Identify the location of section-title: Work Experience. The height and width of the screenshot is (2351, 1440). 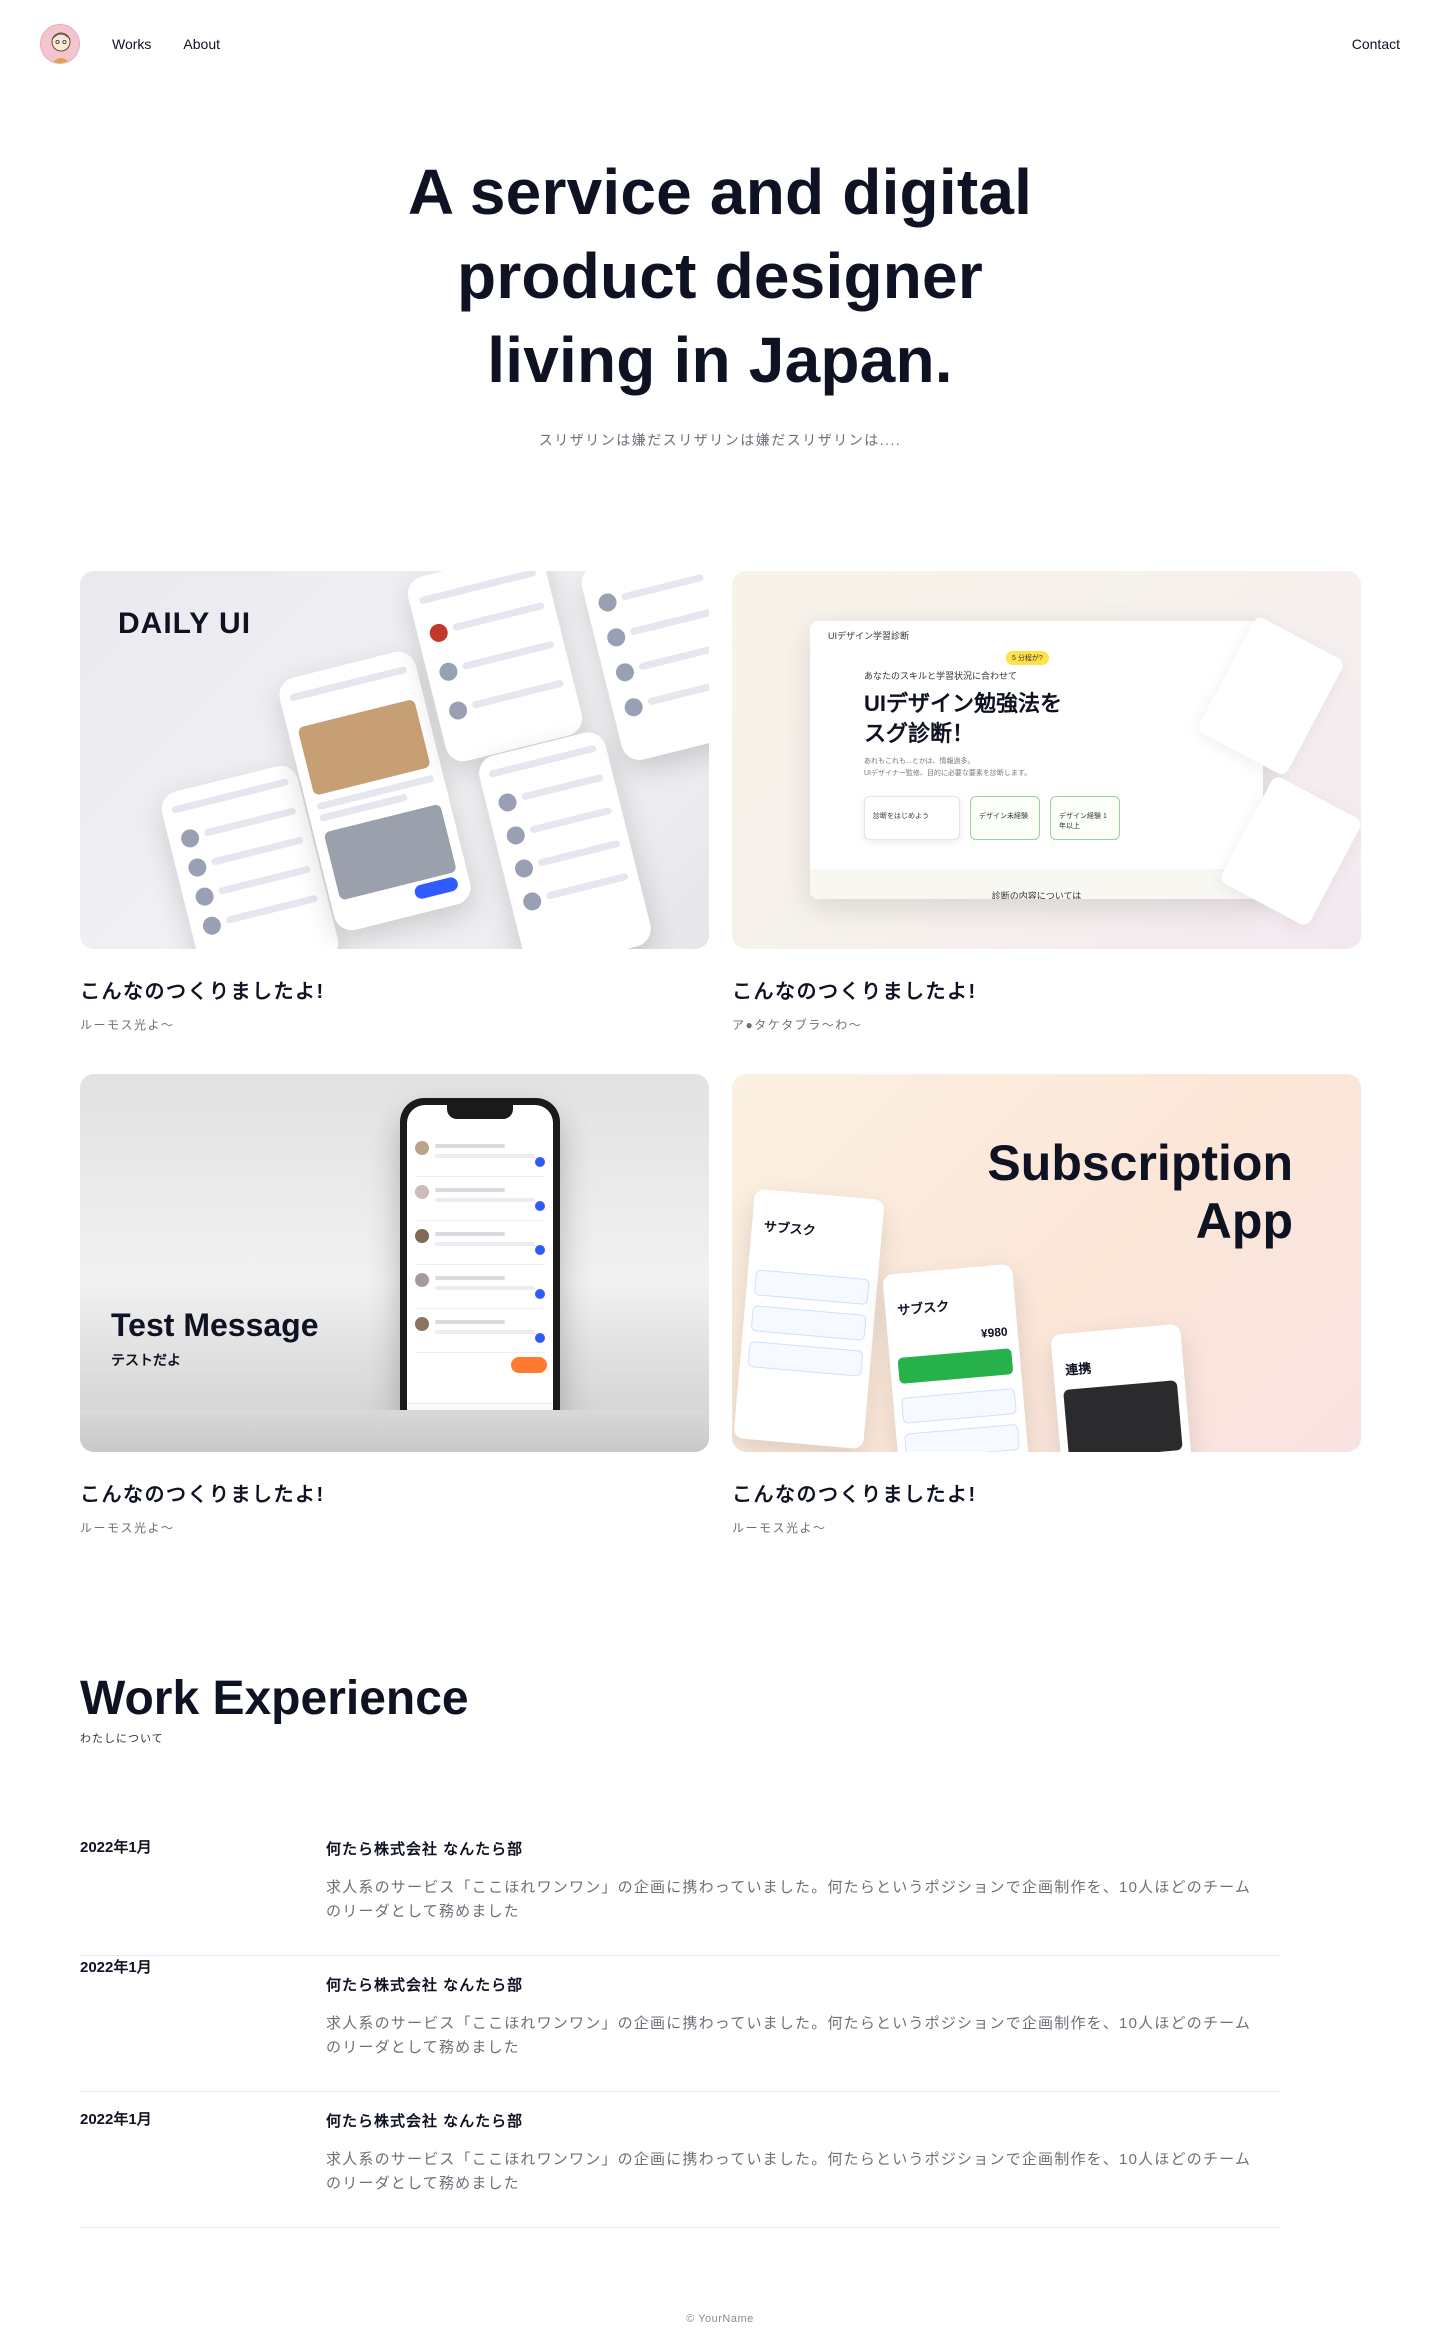
(274, 1698).